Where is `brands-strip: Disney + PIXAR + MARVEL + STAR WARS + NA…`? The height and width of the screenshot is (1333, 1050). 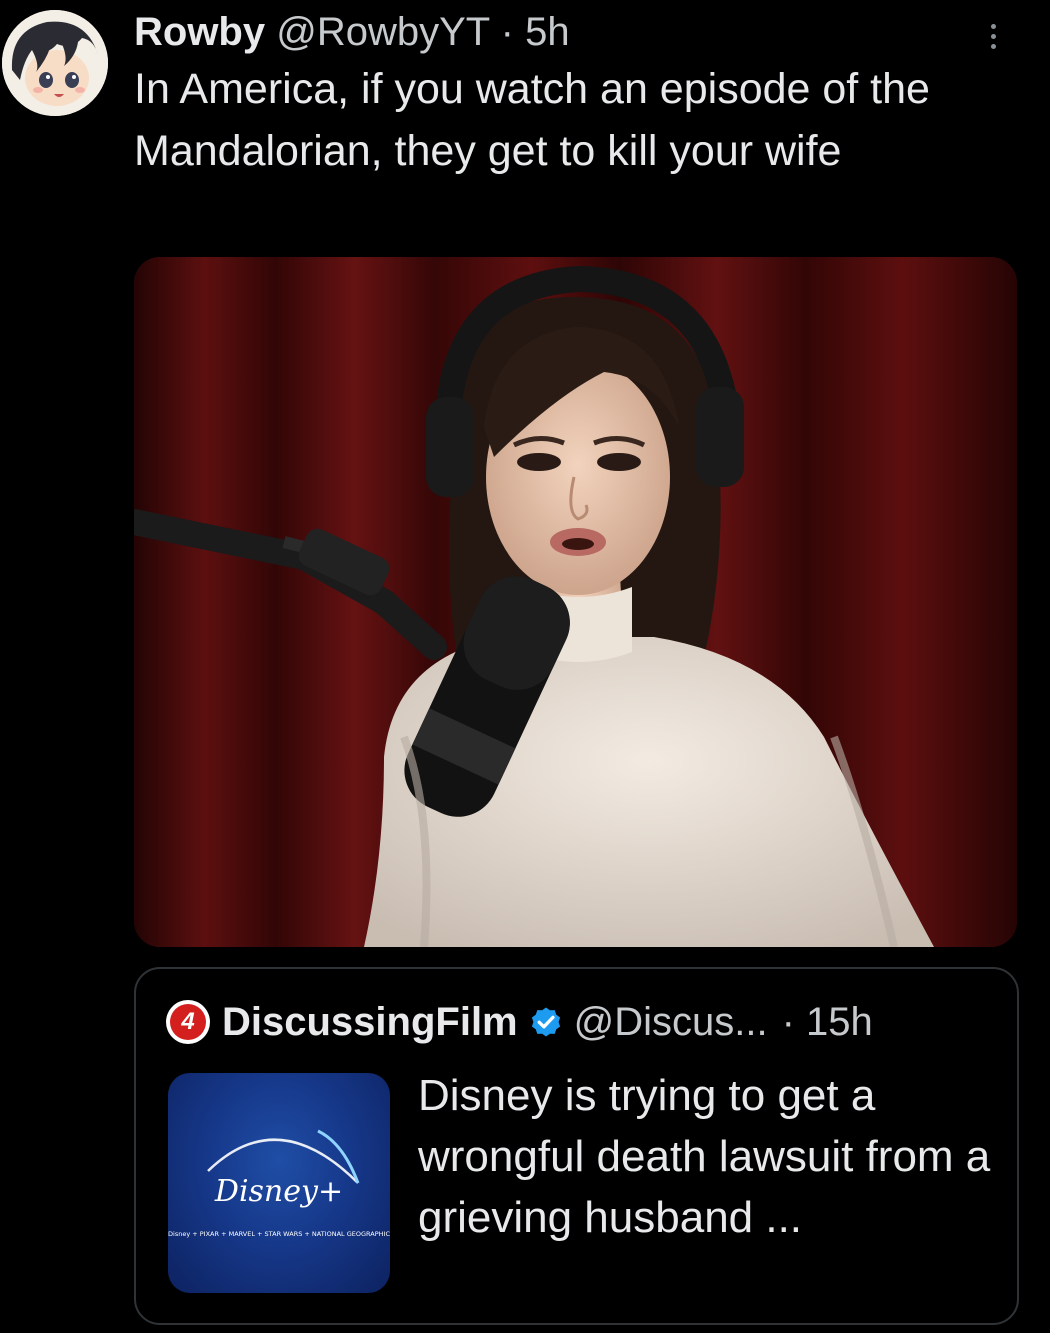 brands-strip: Disney + PIXAR + MARVEL + STAR WARS + NA… is located at coordinates (279, 1234).